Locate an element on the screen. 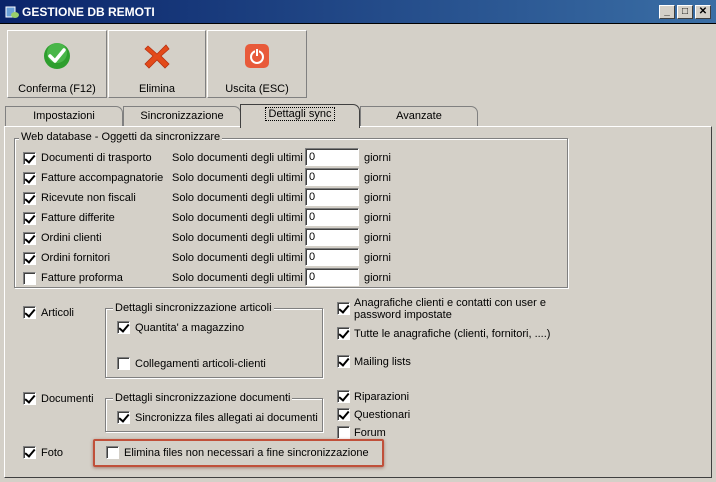  tab-dettagli-sync: Dettagli sync is located at coordinates (300, 116).